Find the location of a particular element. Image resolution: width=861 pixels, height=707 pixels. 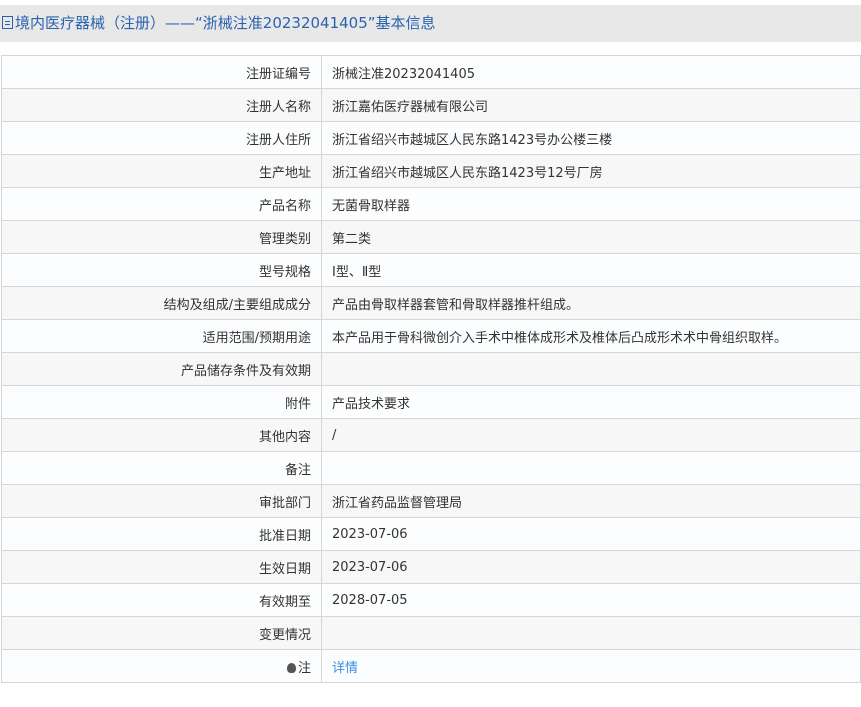

row-value: 浙械注准20232041405 is located at coordinates (591, 72).